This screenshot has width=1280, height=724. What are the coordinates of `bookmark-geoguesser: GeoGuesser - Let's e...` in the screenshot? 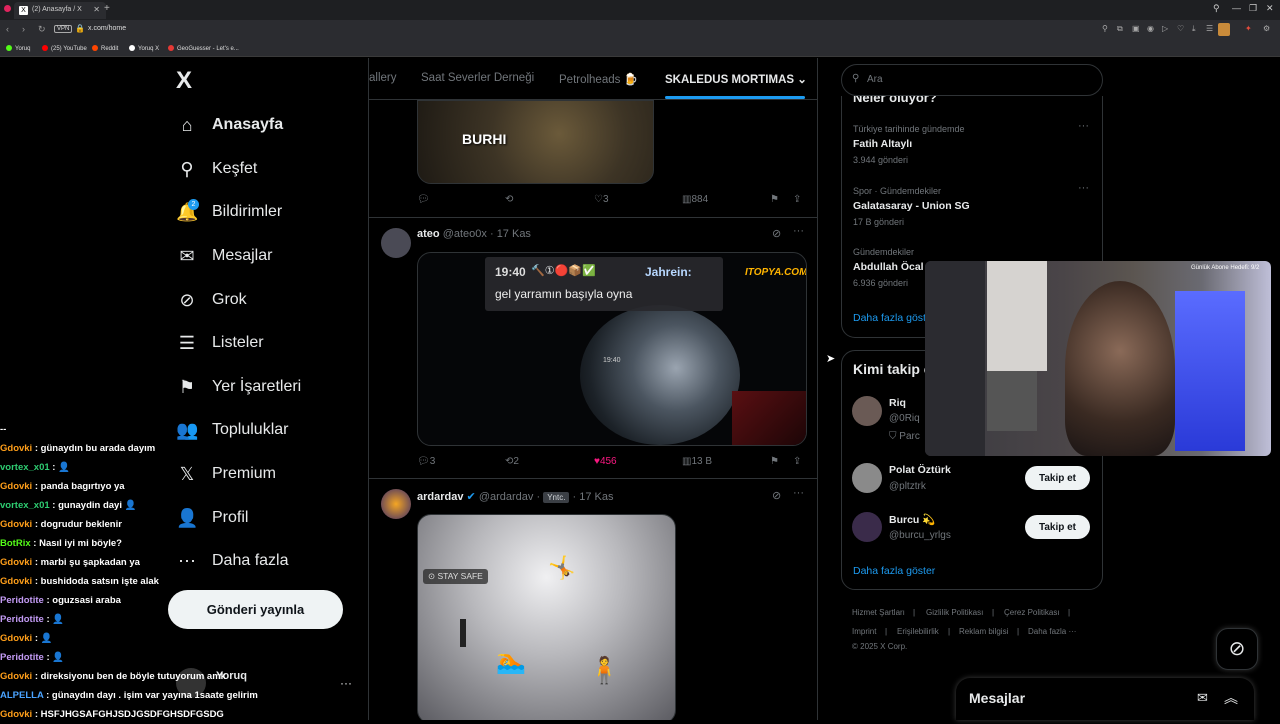 It's located at (203, 48).